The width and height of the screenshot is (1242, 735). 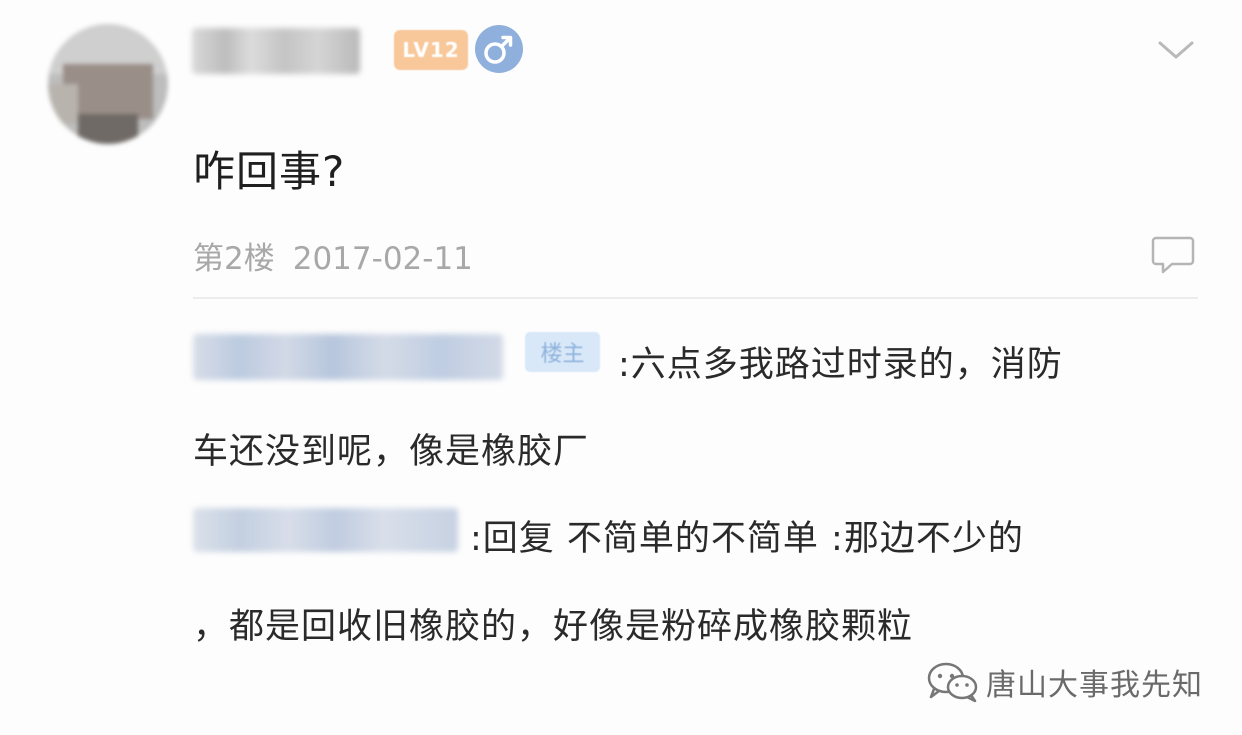 What do you see at coordinates (499, 49) in the screenshot?
I see `male-symbol-icon` at bounding box center [499, 49].